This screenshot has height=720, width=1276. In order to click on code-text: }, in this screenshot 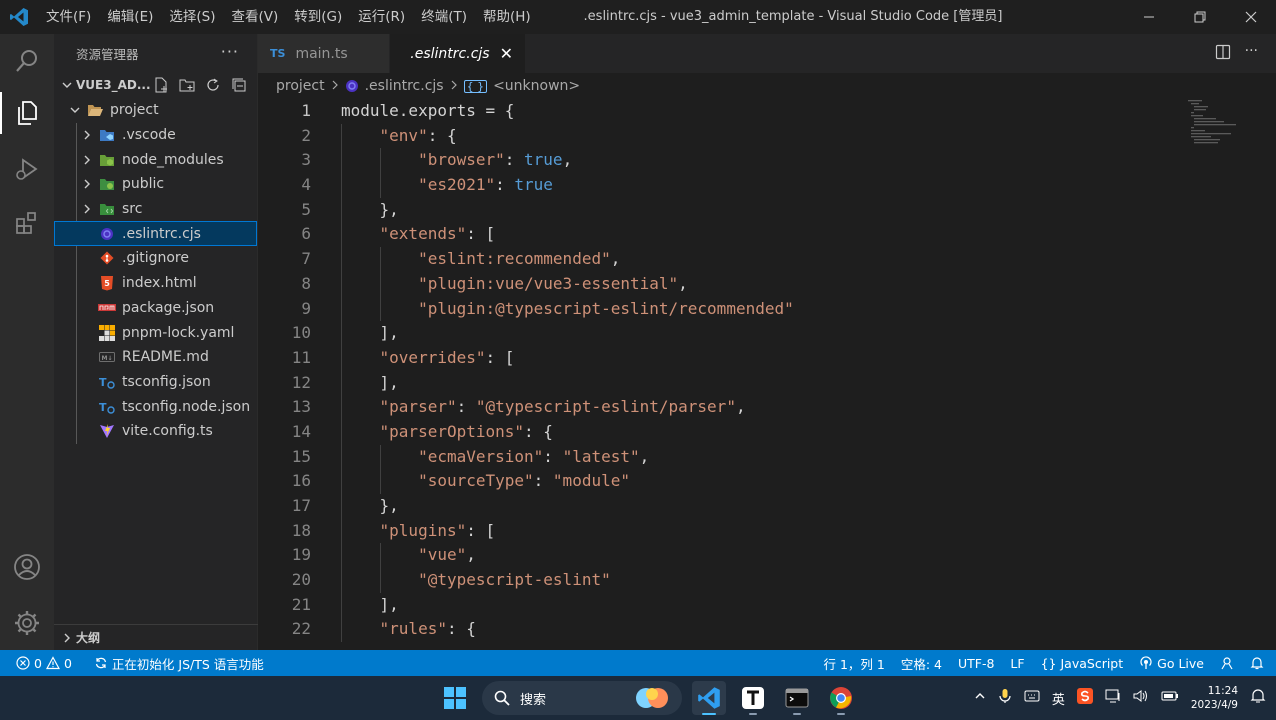, I will do `click(370, 505)`.